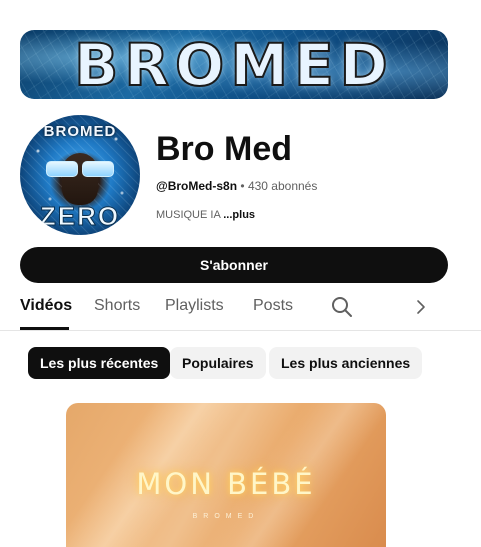 This screenshot has width=481, height=547. Describe the element at coordinates (226, 484) in the screenshot. I see `thumbnail-title: MON BÉBÉ` at that location.